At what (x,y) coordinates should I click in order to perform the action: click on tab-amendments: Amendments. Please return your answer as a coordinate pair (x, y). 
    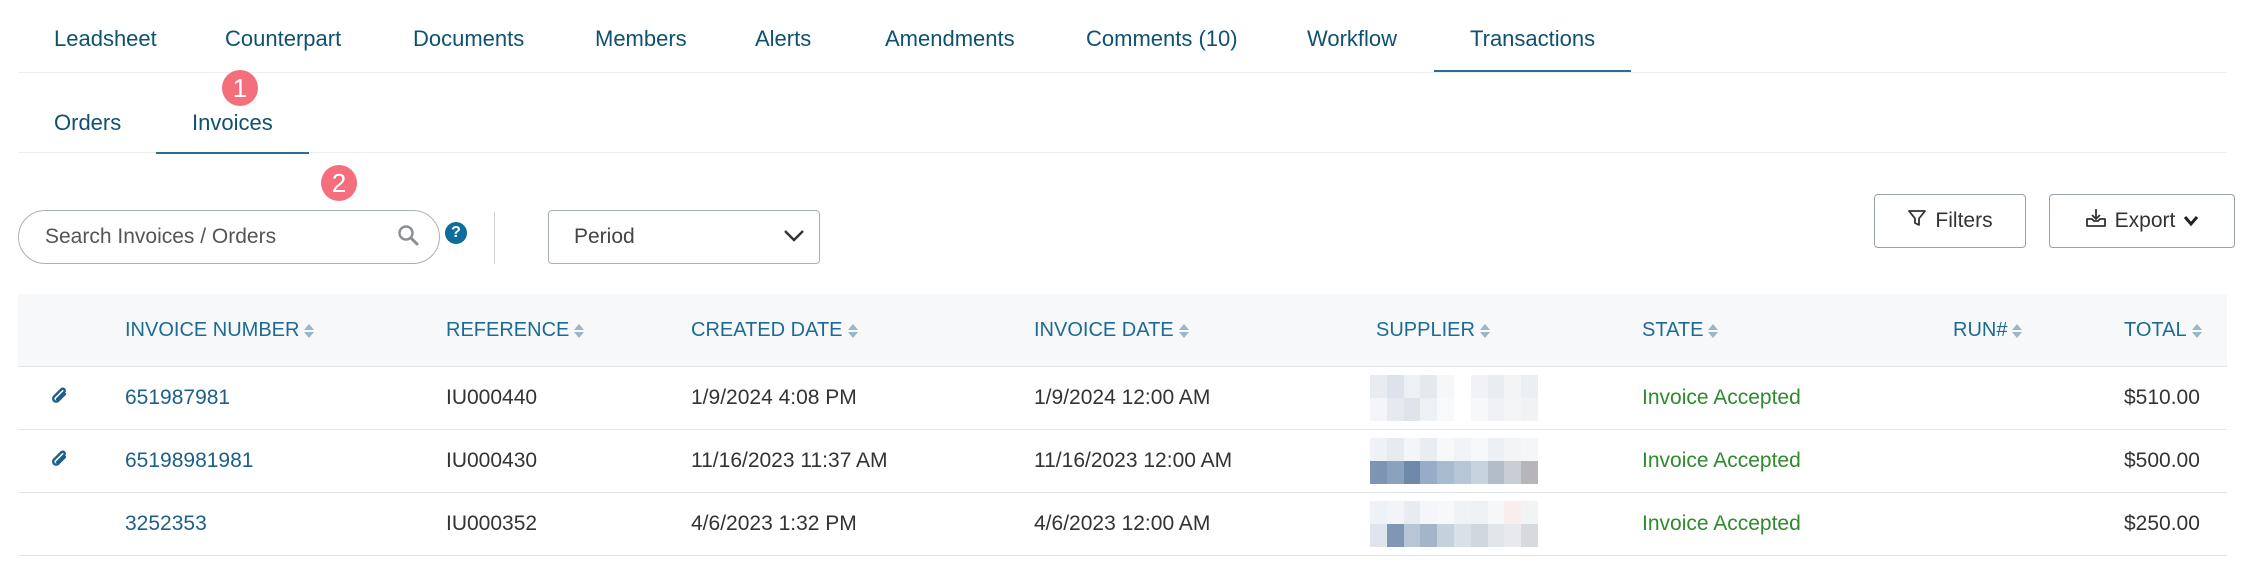
    Looking at the image, I should click on (950, 39).